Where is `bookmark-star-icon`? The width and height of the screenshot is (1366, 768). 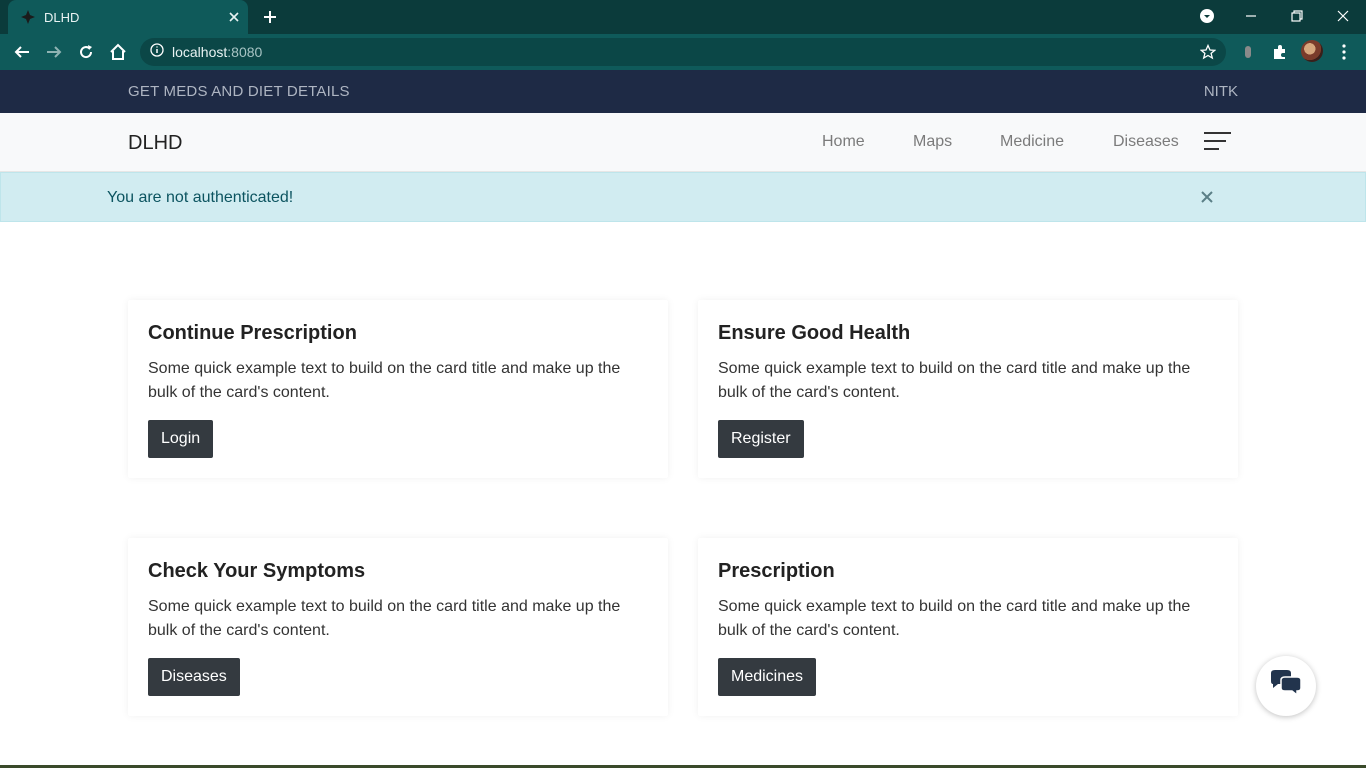 bookmark-star-icon is located at coordinates (1208, 54).